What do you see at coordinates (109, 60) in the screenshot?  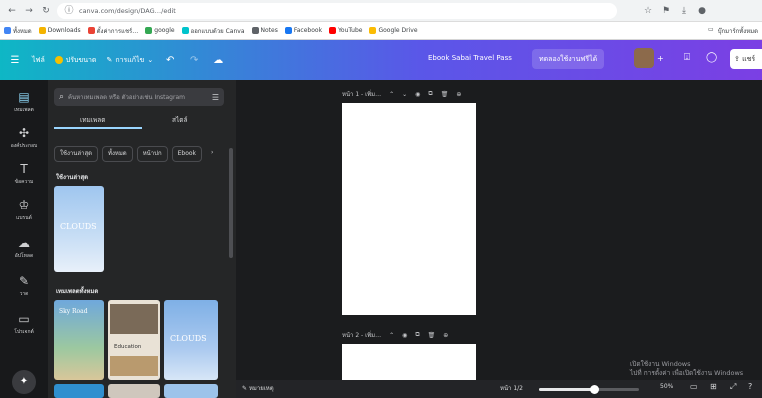 I see `pencil-icon: ✎` at bounding box center [109, 60].